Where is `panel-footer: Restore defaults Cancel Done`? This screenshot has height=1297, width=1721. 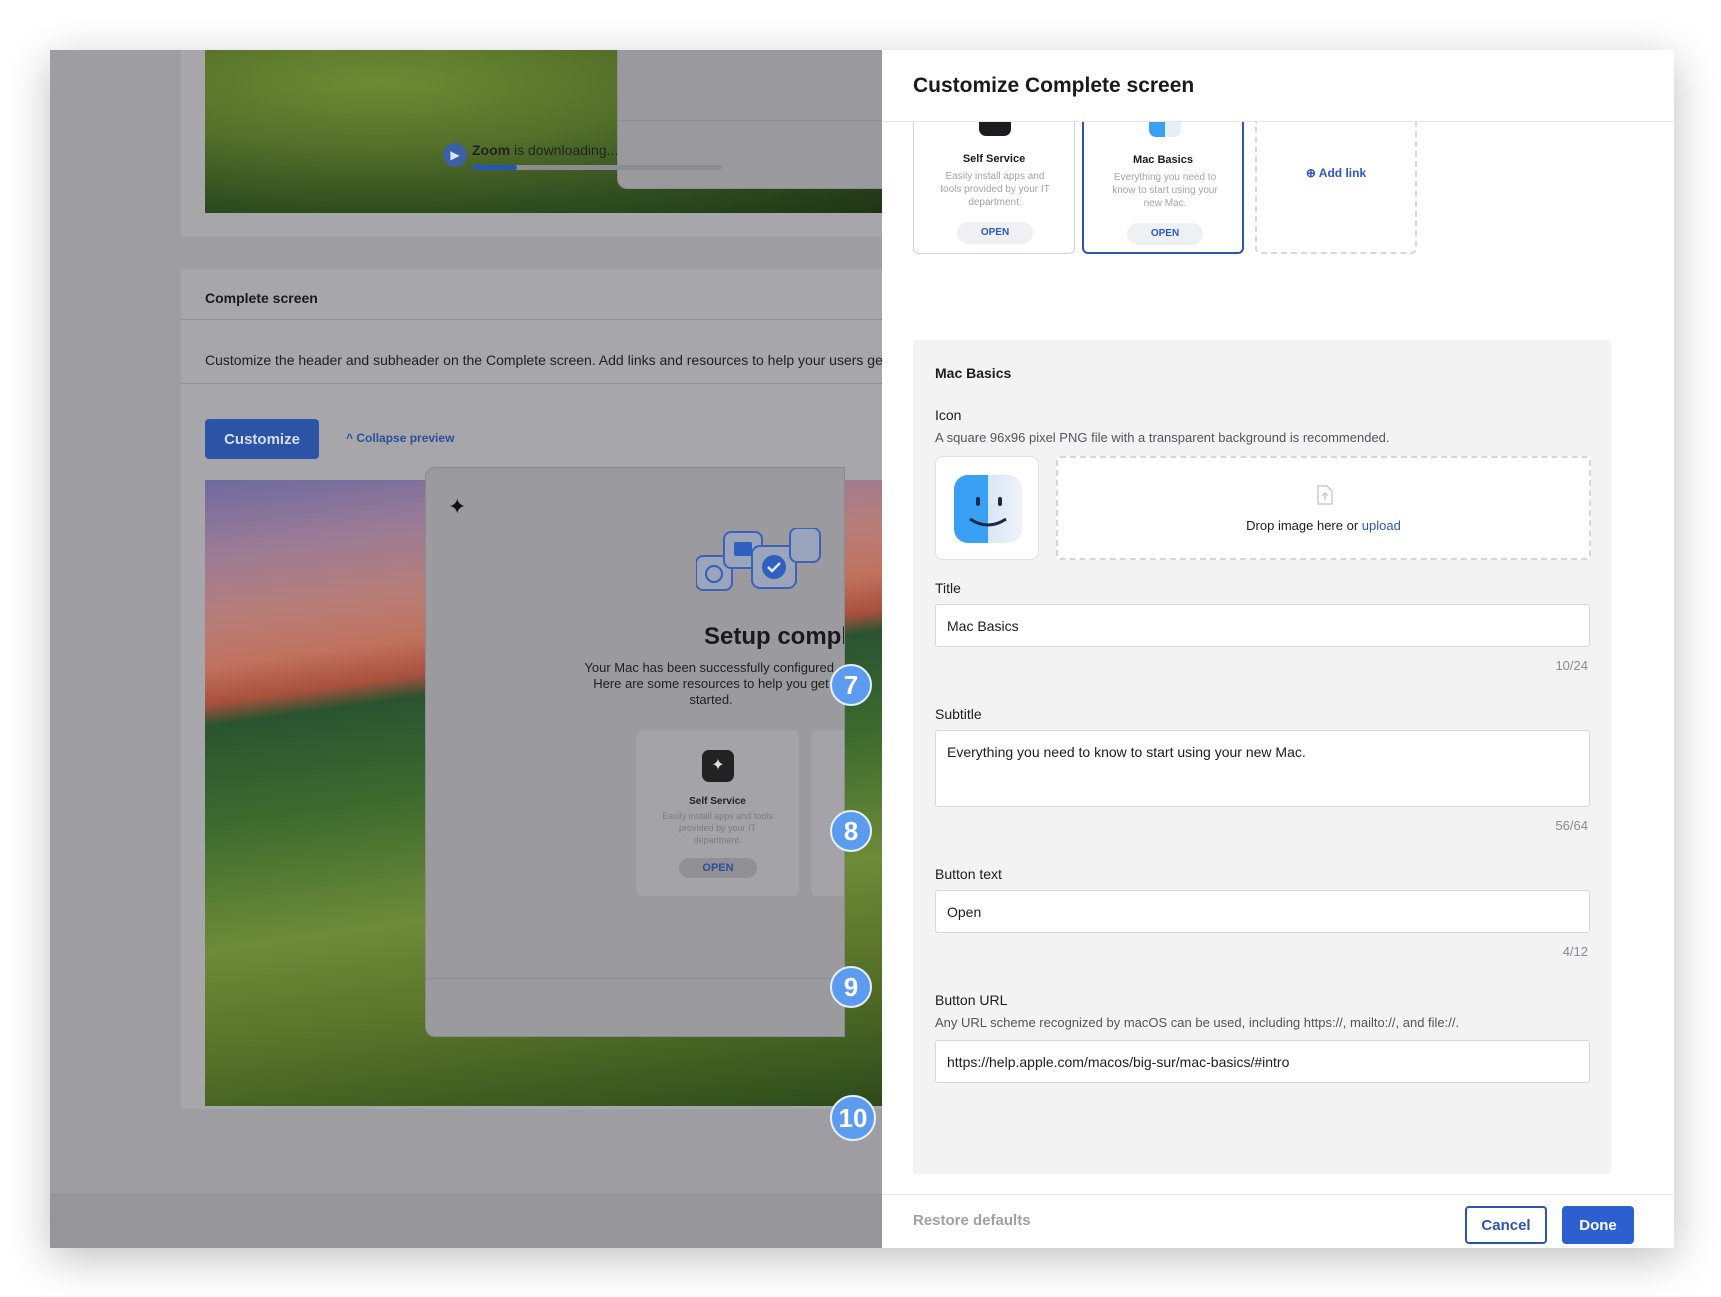 panel-footer: Restore defaults Cancel Done is located at coordinates (1278, 1221).